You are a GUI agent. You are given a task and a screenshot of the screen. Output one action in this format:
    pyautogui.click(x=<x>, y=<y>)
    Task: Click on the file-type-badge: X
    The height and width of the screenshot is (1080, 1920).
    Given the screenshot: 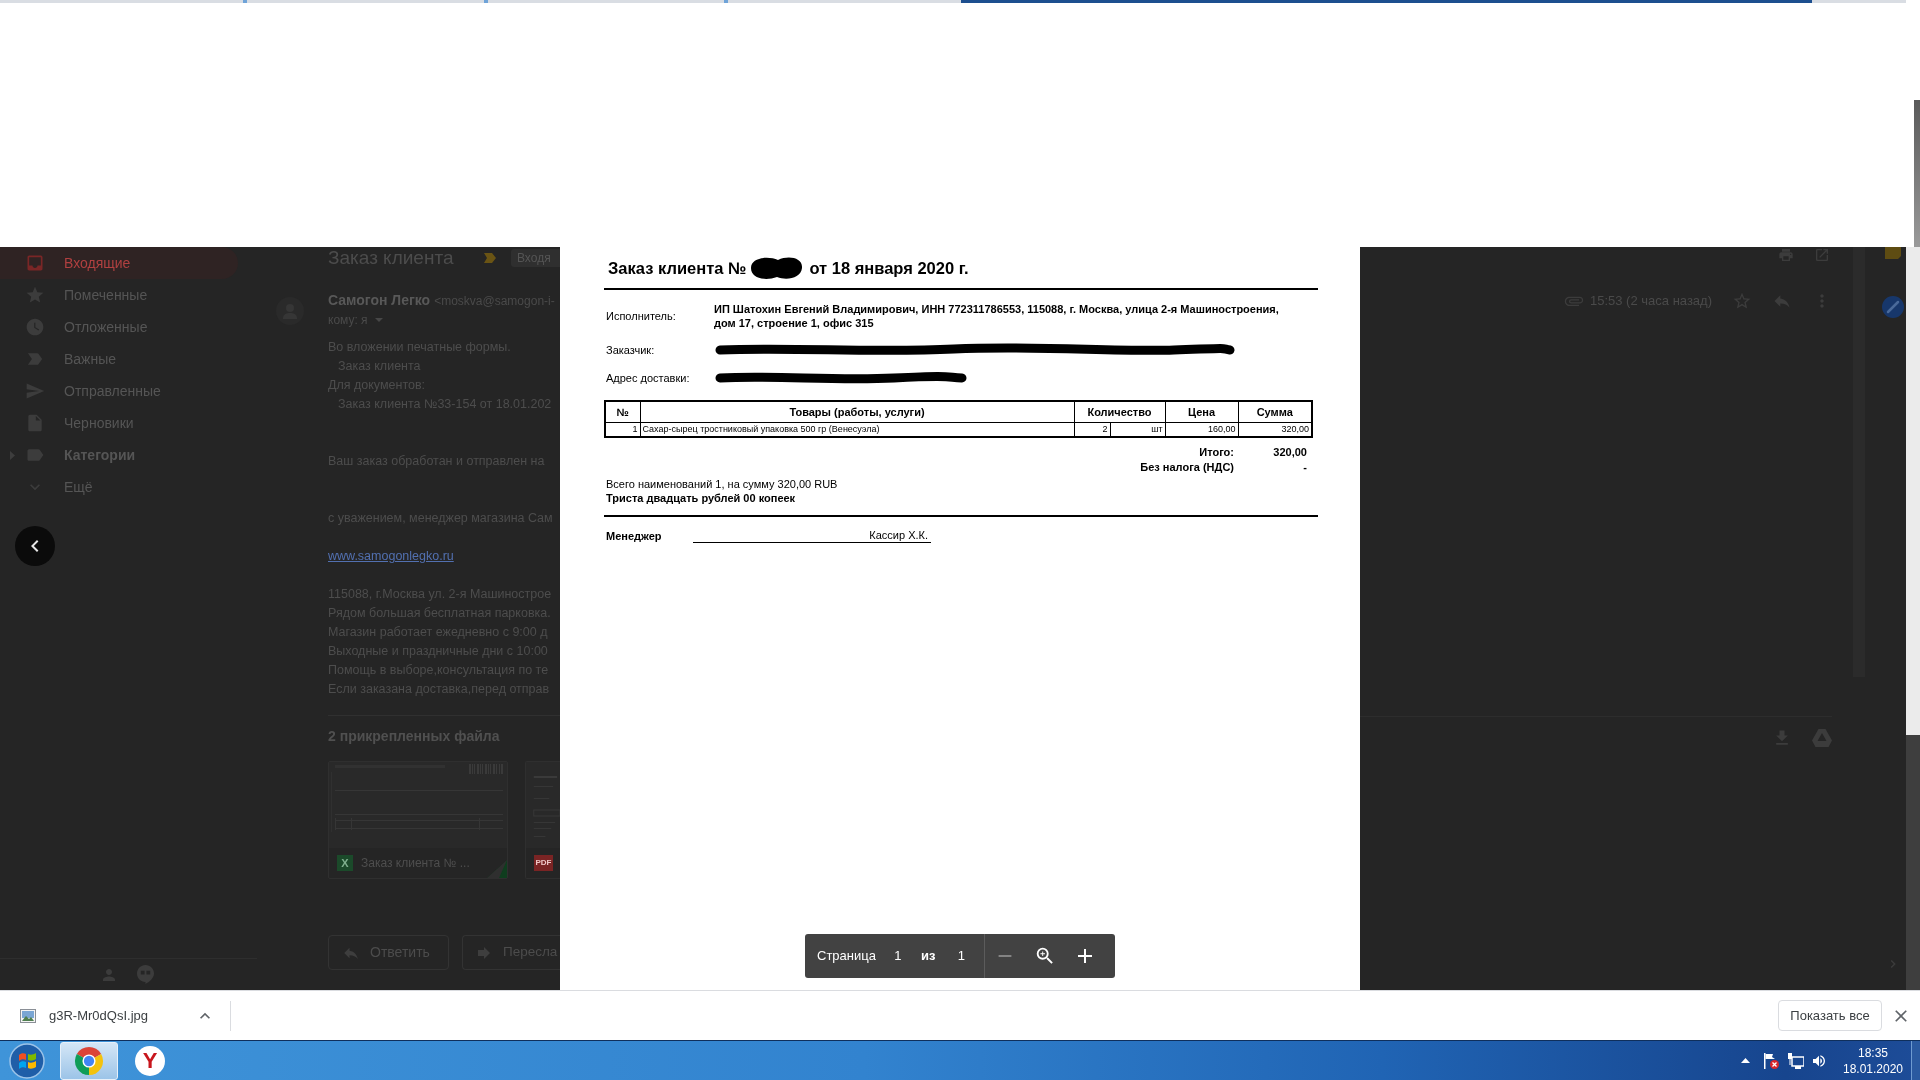 What is the action you would take?
    pyautogui.click(x=345, y=863)
    